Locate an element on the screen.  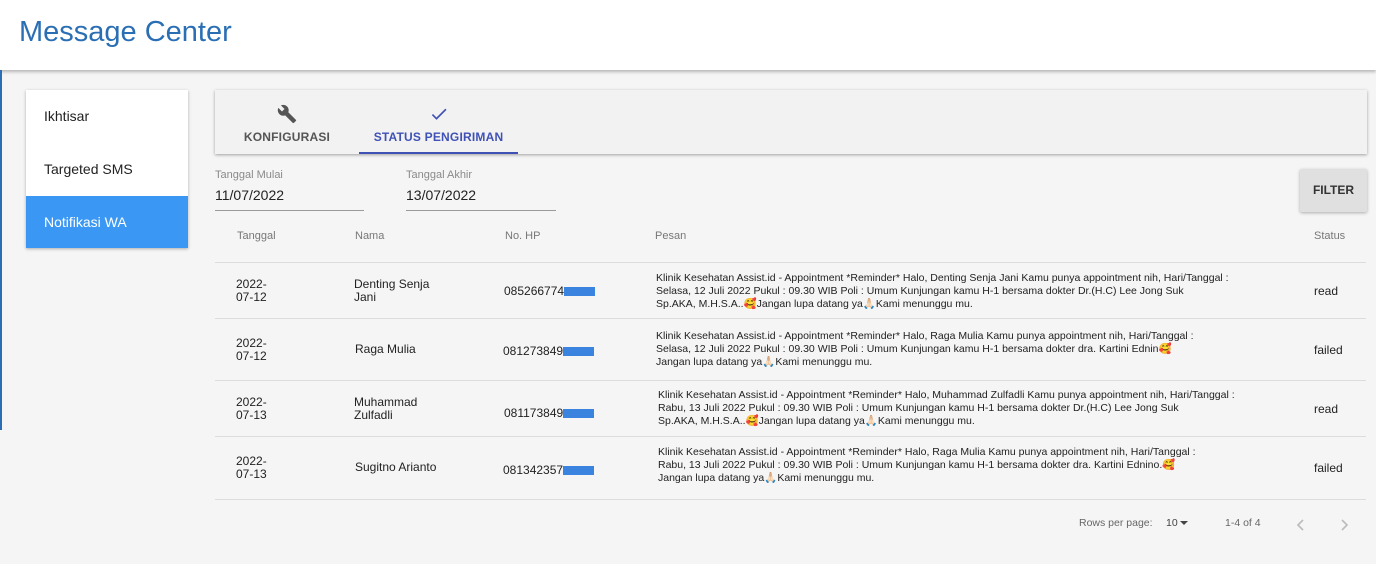
caret-down-icon is located at coordinates (1183, 523).